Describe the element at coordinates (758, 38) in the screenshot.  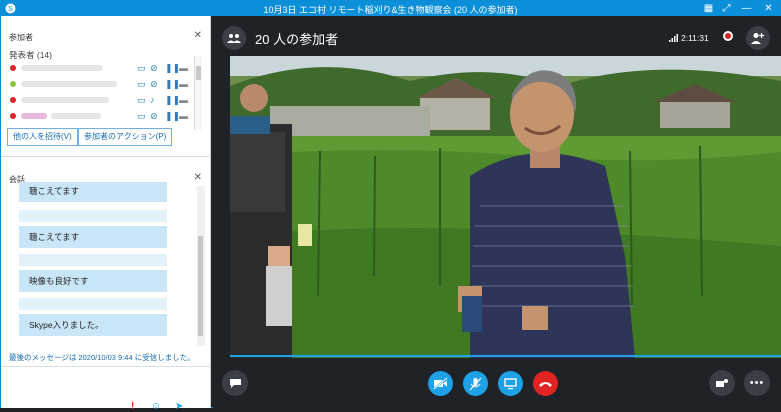
I see `add-participant-icon` at that location.